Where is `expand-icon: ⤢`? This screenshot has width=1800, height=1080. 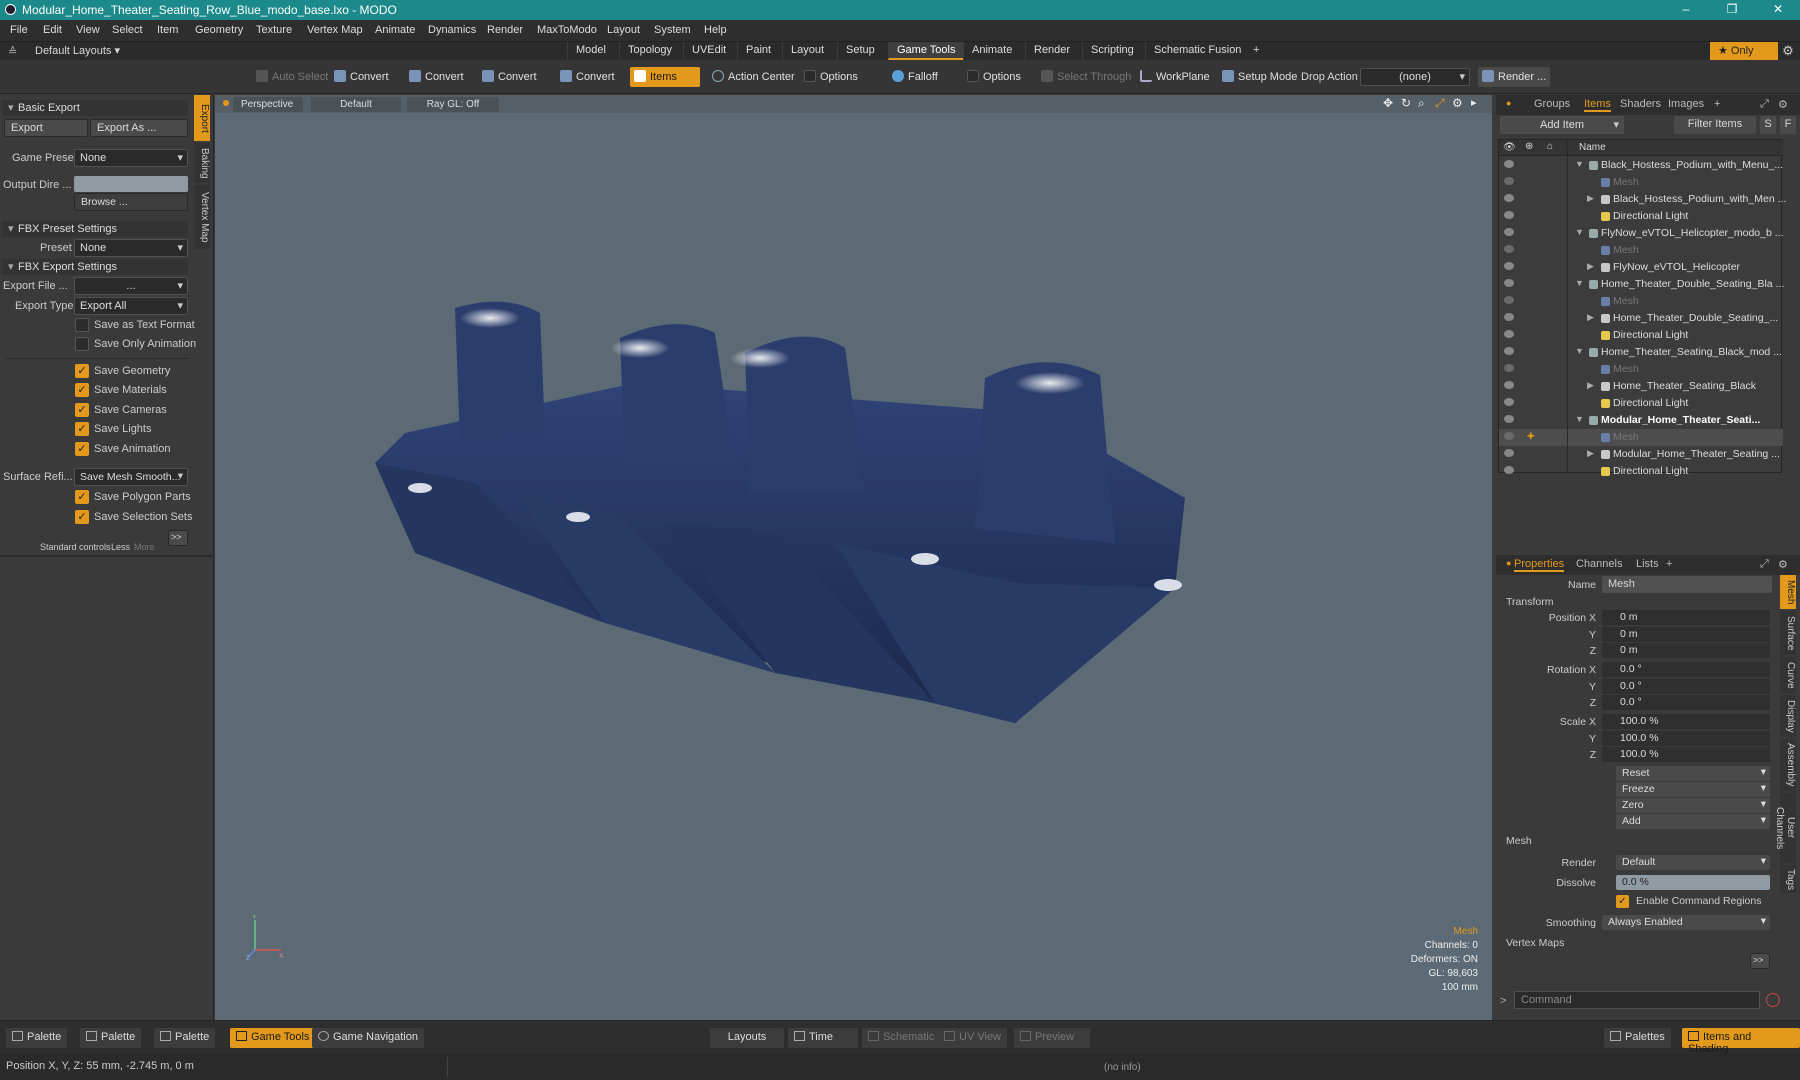 expand-icon: ⤢ is located at coordinates (1764, 564).